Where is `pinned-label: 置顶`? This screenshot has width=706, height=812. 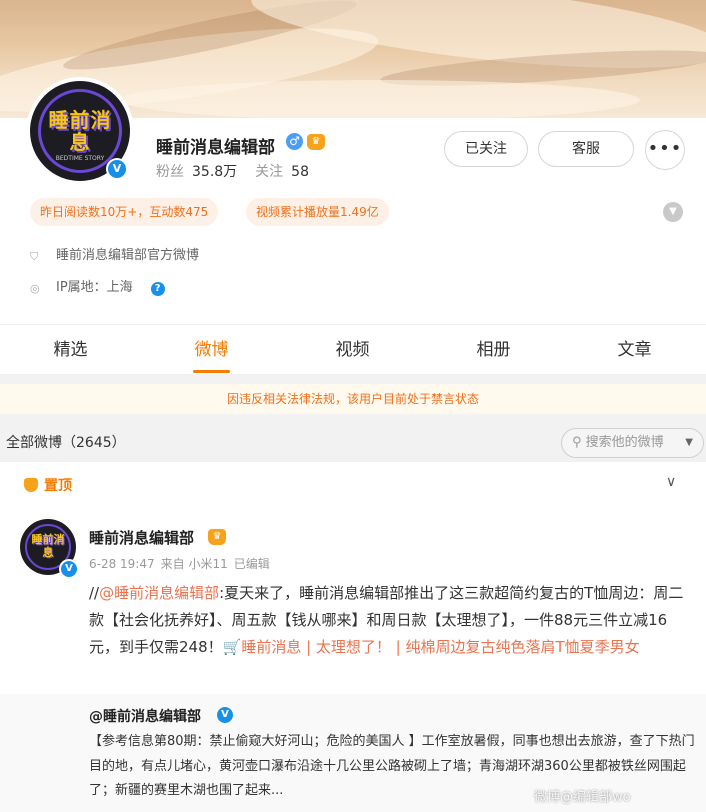
pinned-label: 置顶 is located at coordinates (48, 485).